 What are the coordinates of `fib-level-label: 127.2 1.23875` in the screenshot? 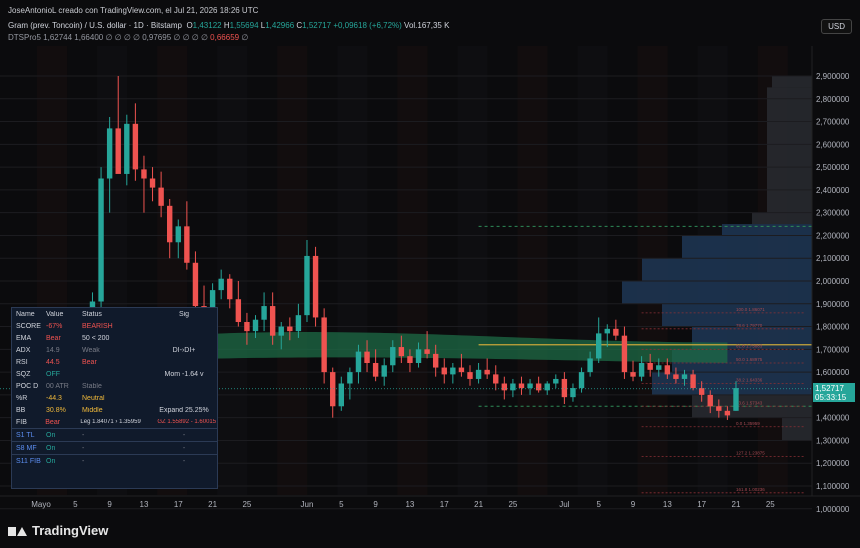 It's located at (750, 452).